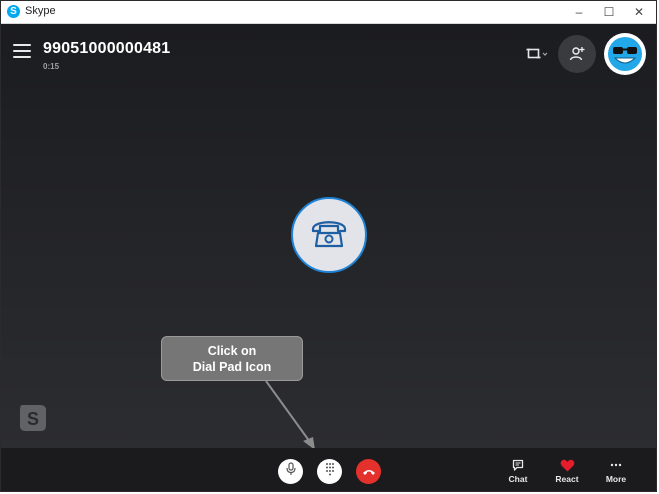 The width and height of the screenshot is (659, 494). I want to click on skype-logo-icon: S, so click(33, 418).